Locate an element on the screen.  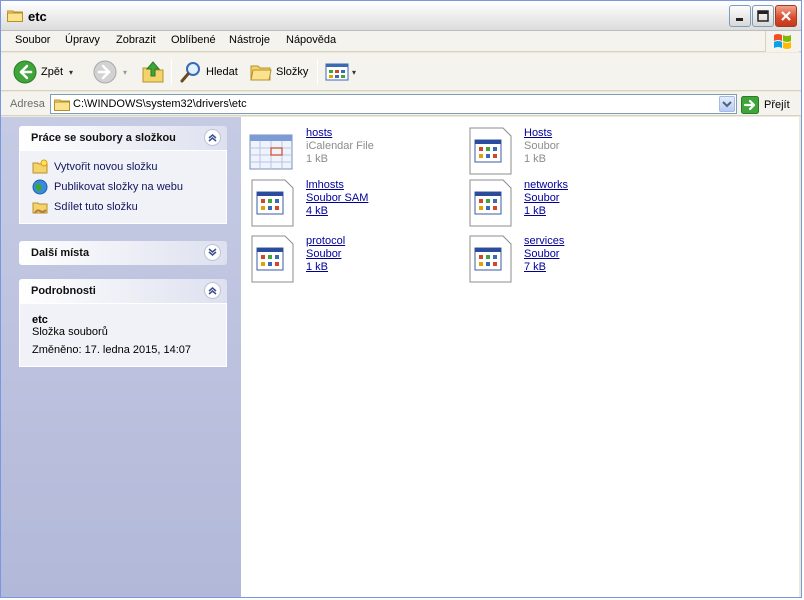
folders-button: Složky is located at coordinates (278, 72).